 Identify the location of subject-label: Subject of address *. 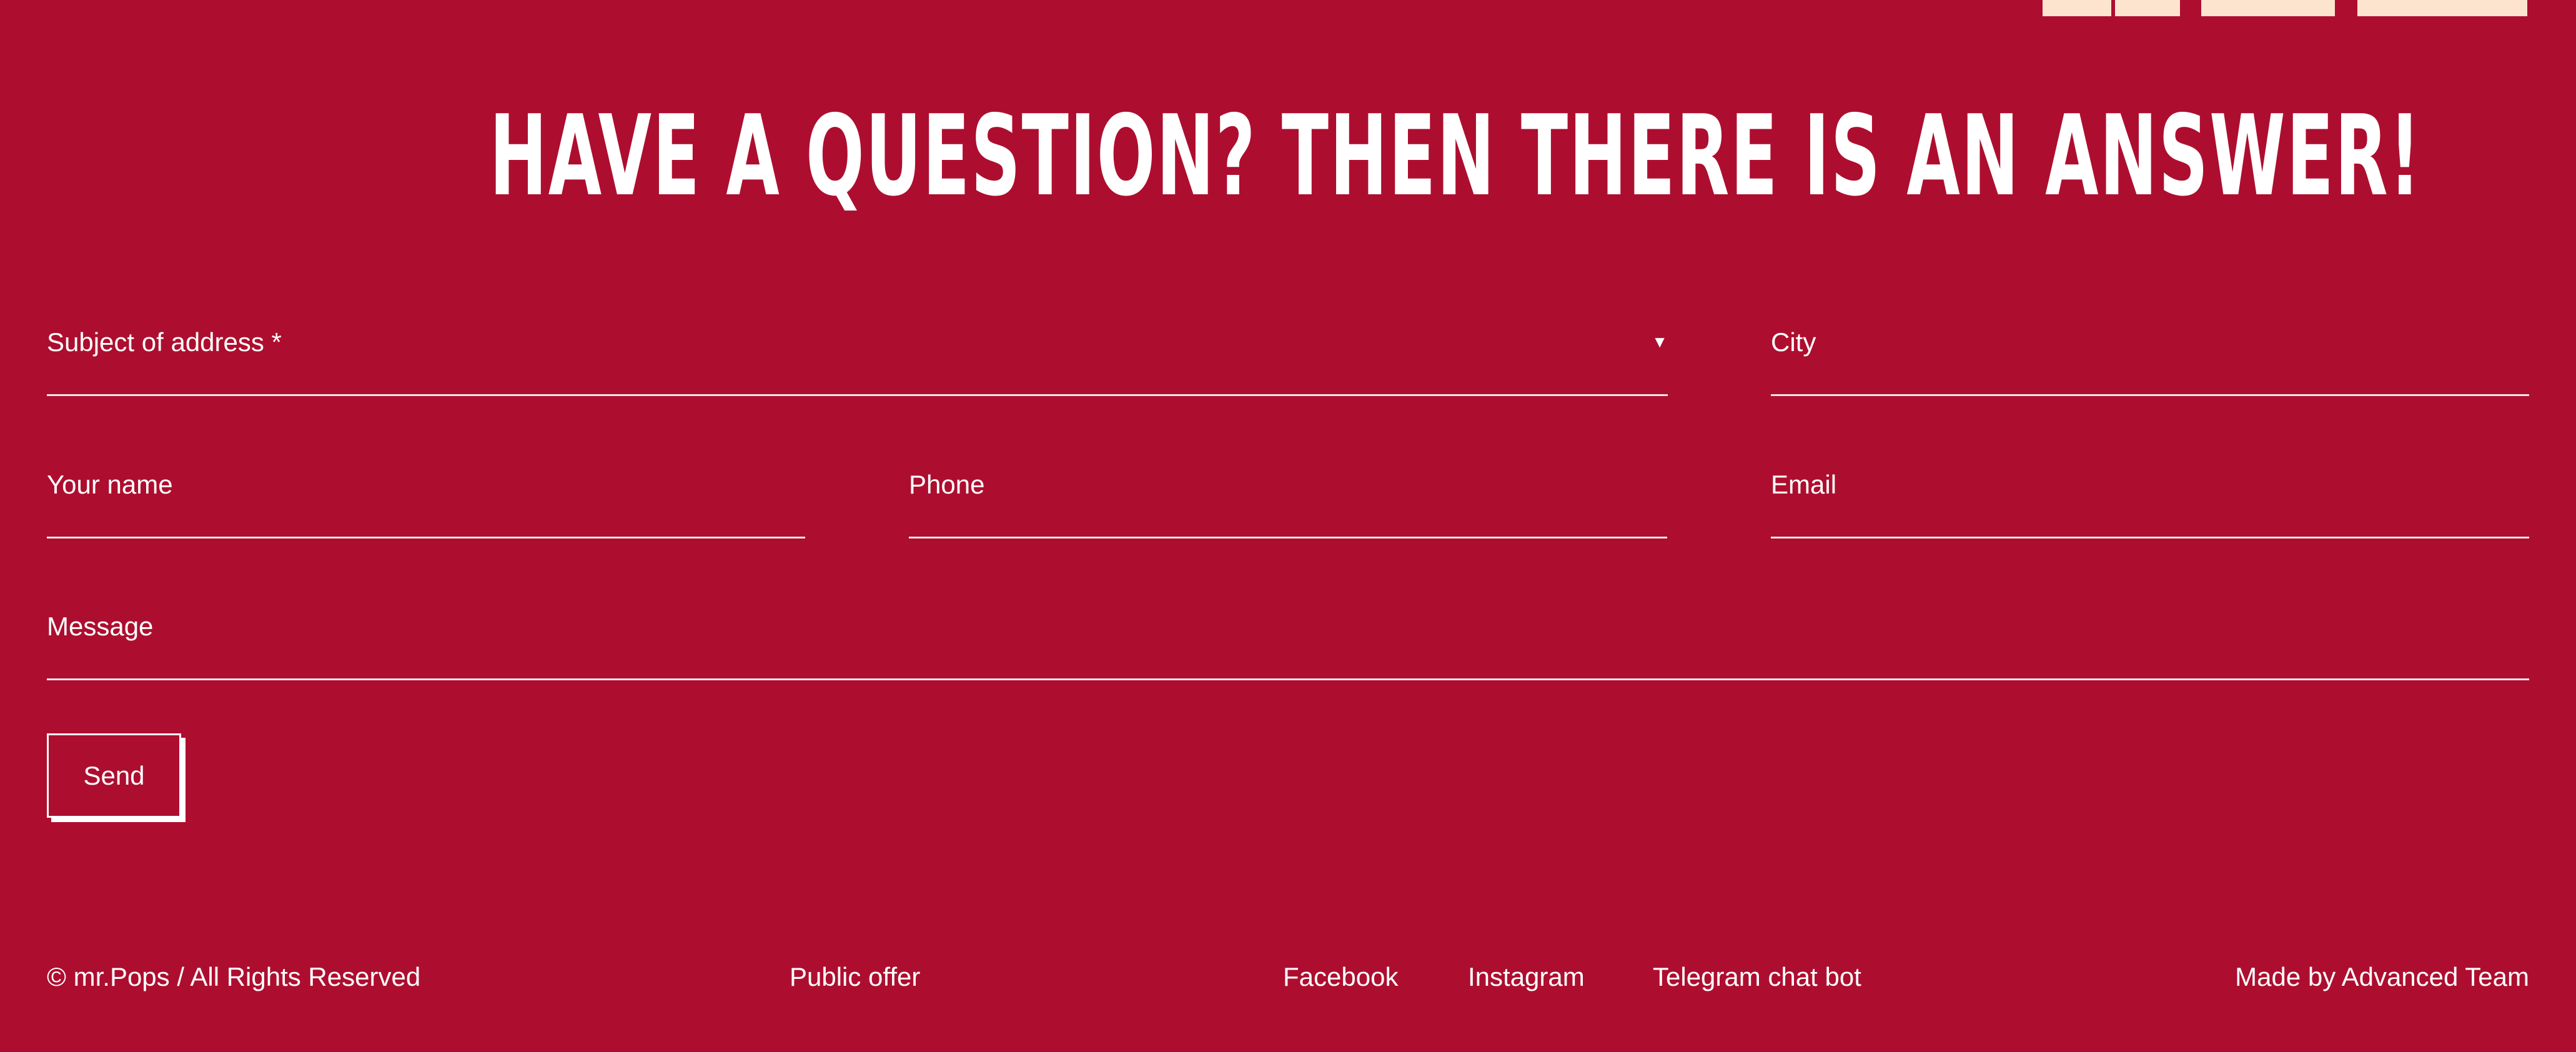
(164, 342).